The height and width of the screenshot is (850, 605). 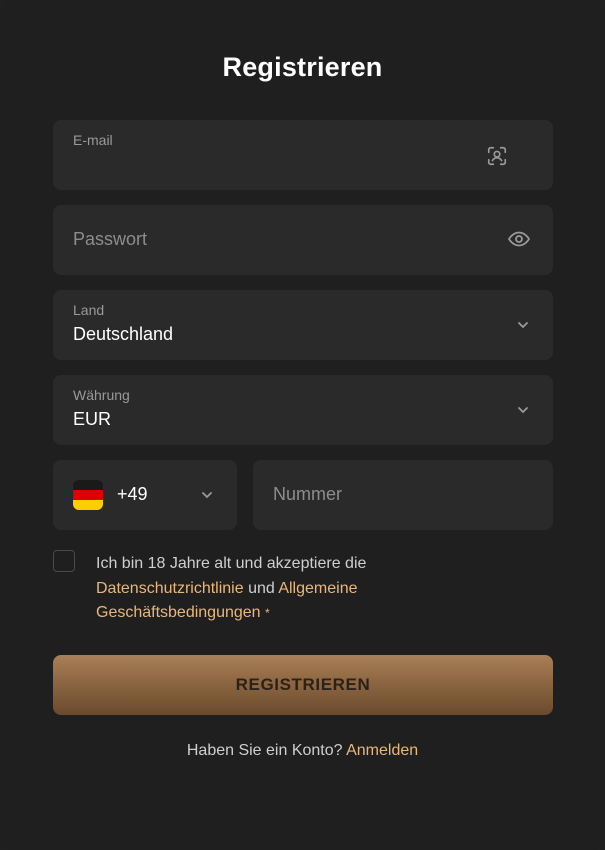 What do you see at coordinates (497, 156) in the screenshot?
I see `face-scan-icon` at bounding box center [497, 156].